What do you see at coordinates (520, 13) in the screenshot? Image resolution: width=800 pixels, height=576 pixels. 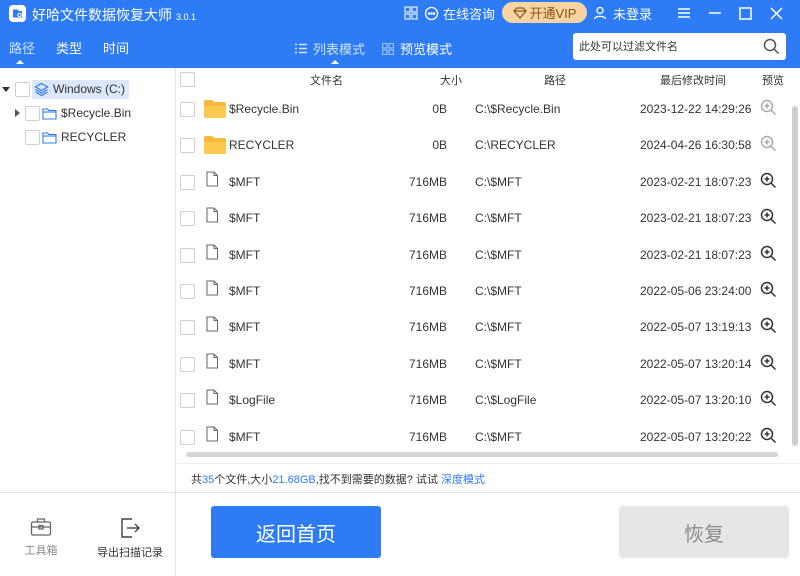 I see `diamond-icon` at bounding box center [520, 13].